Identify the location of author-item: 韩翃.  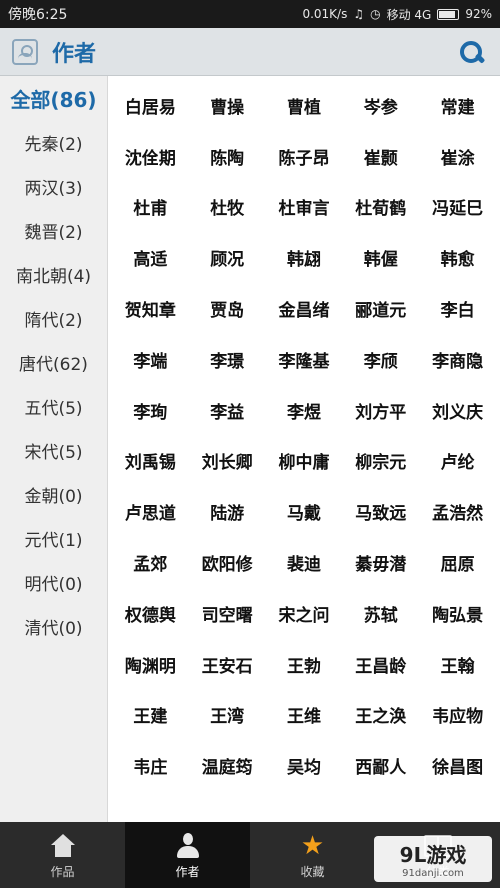
(304, 257).